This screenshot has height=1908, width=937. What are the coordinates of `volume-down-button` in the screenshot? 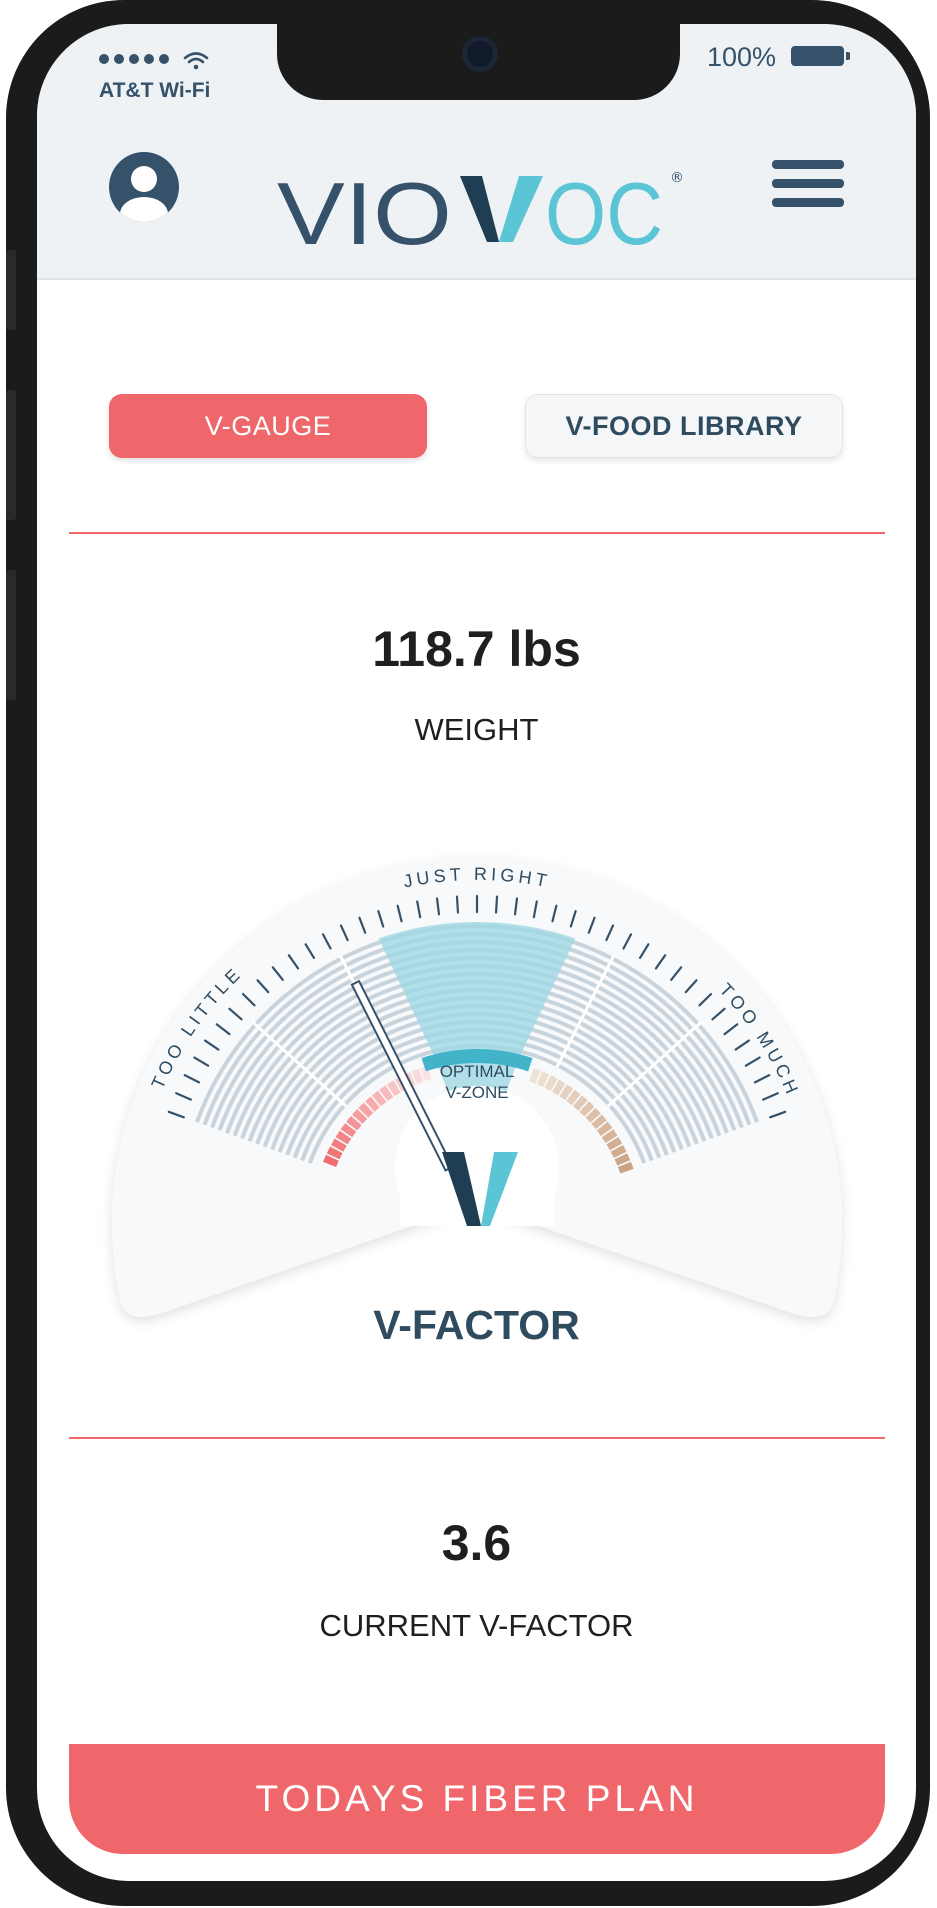 It's located at (11, 635).